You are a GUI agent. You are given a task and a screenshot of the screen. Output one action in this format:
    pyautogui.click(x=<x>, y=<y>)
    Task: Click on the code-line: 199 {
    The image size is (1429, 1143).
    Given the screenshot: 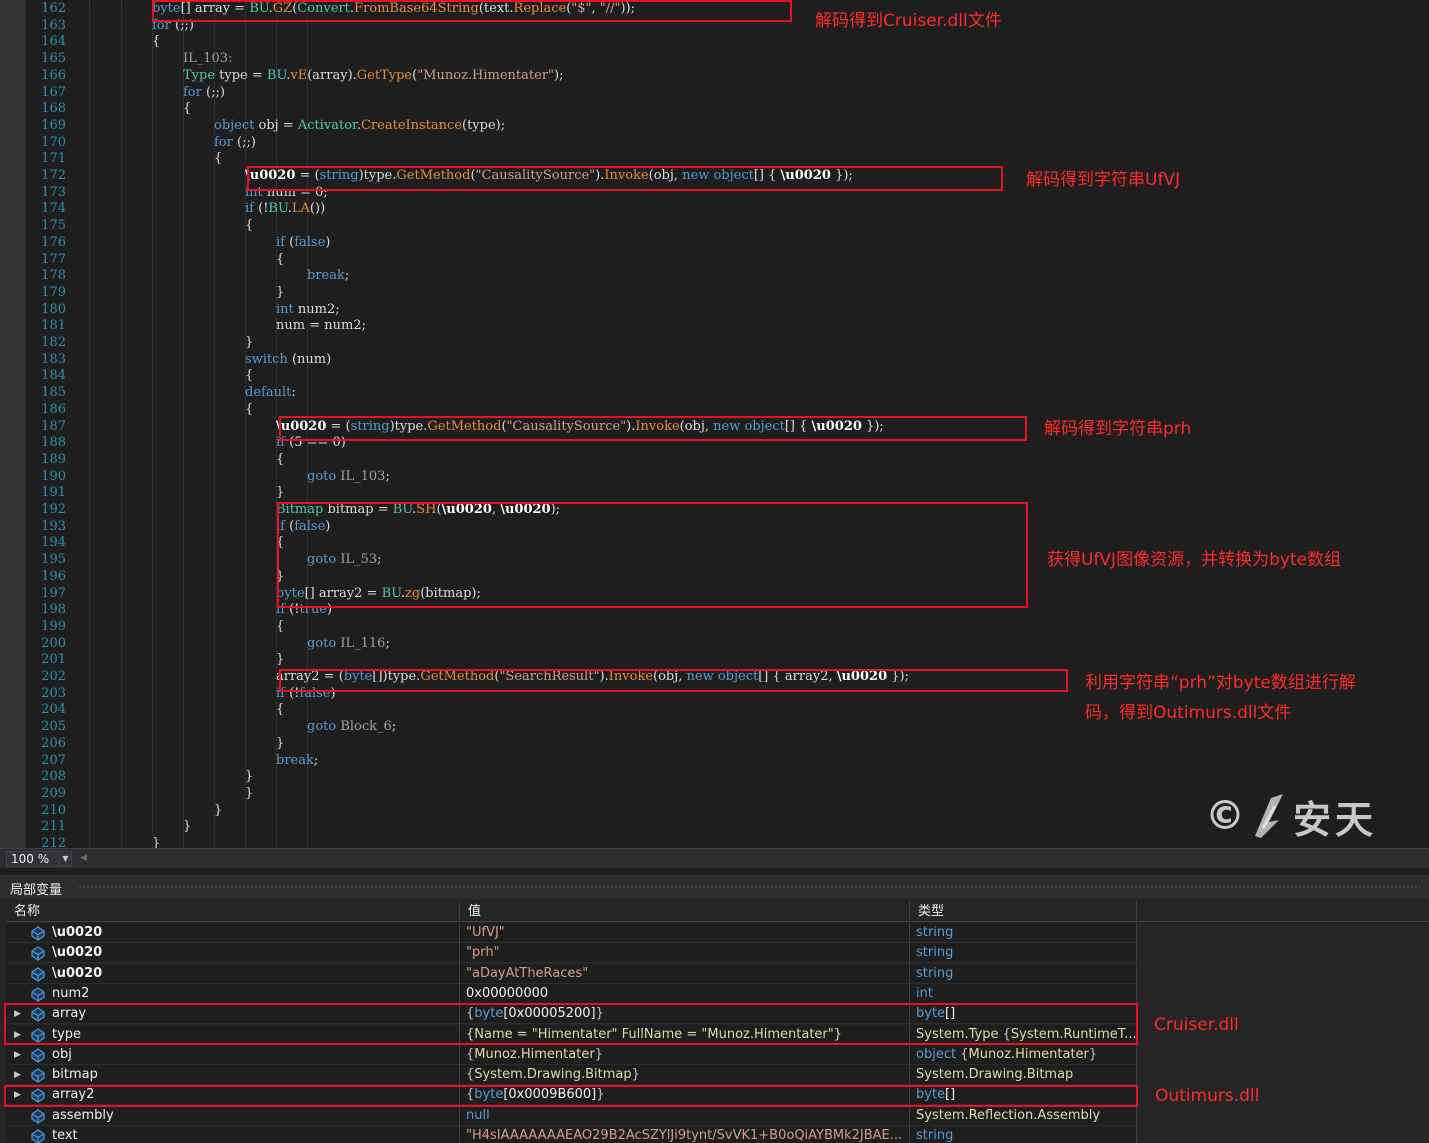 What is the action you would take?
    pyautogui.click(x=727, y=627)
    